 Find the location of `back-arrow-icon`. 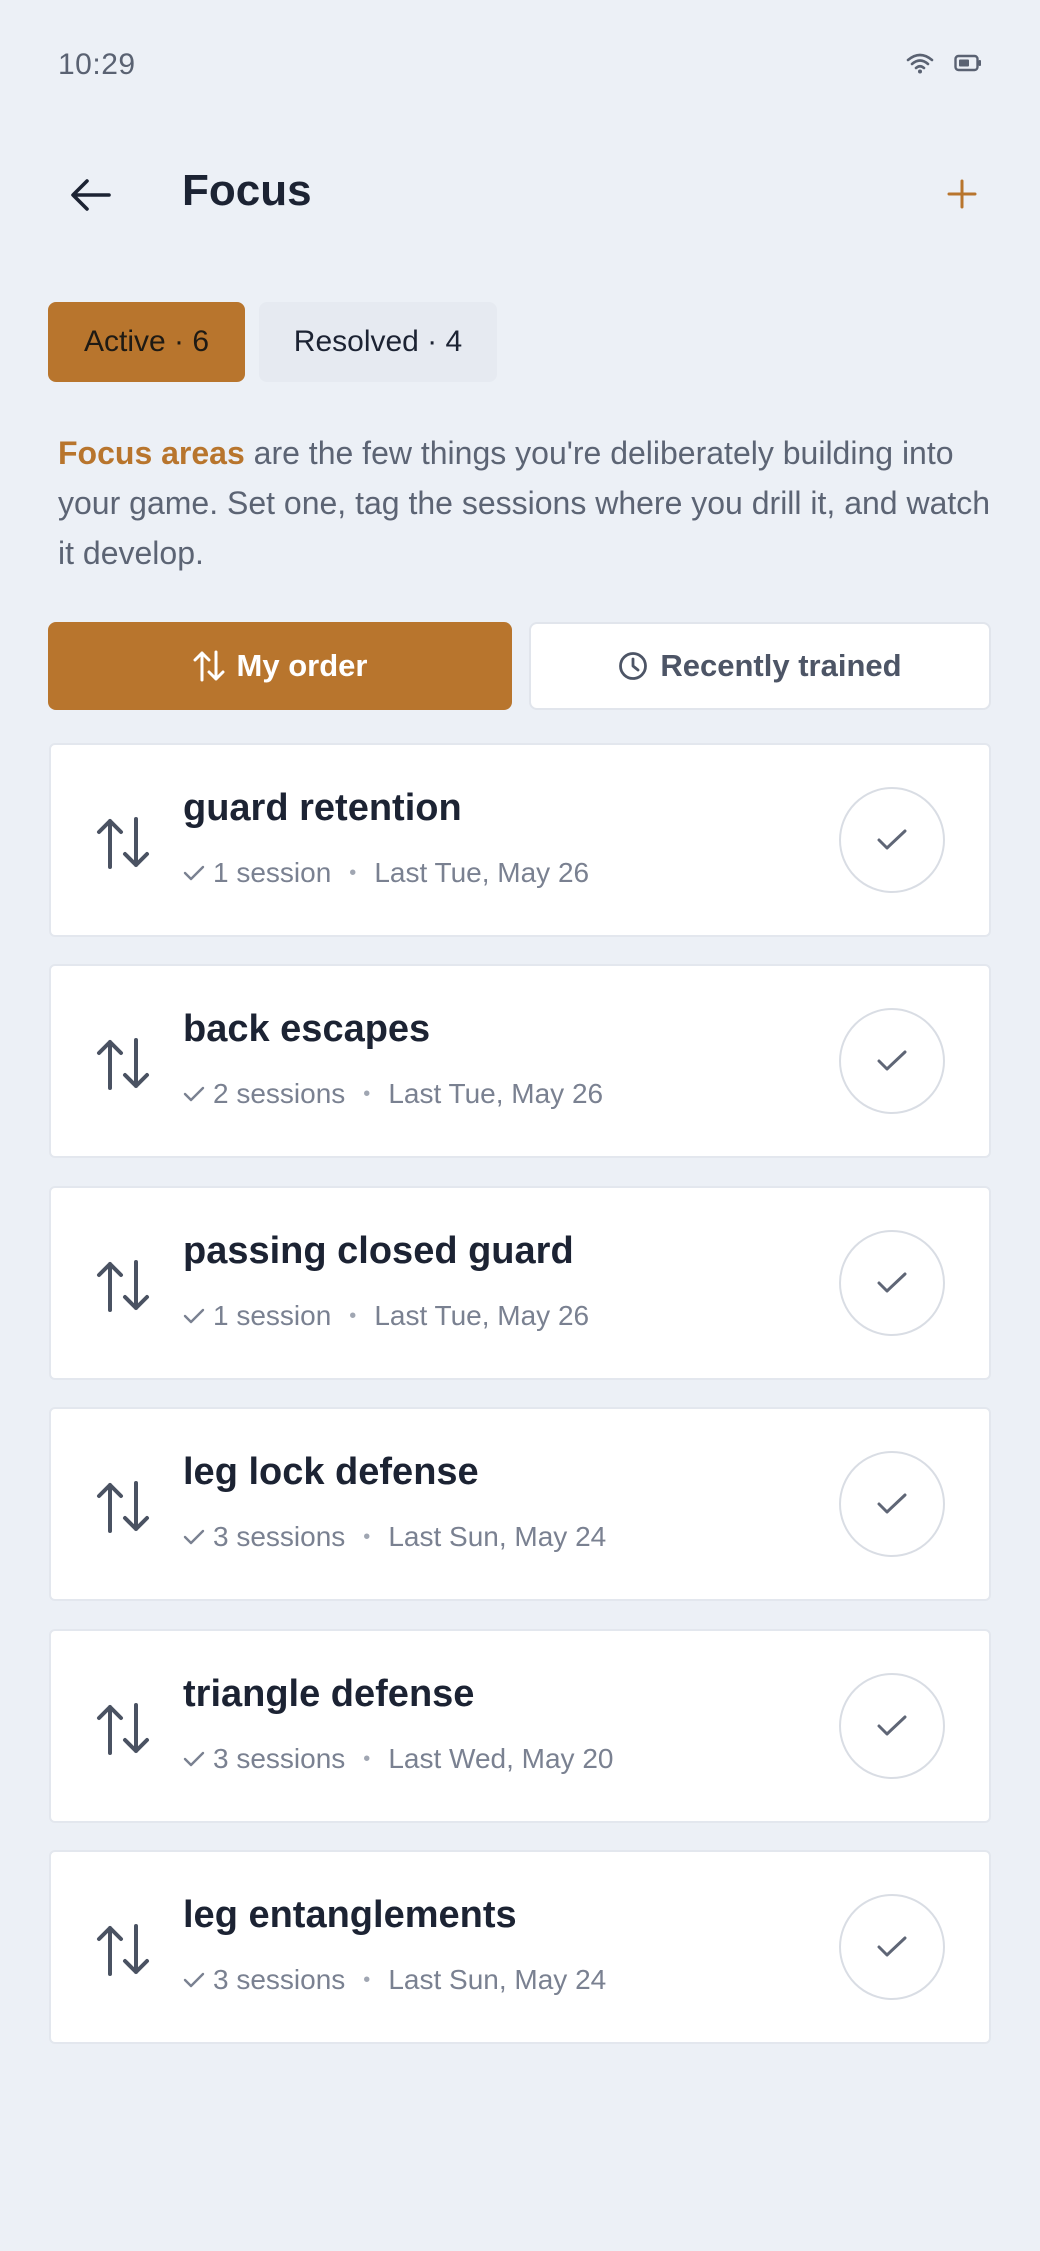

back-arrow-icon is located at coordinates (91, 195).